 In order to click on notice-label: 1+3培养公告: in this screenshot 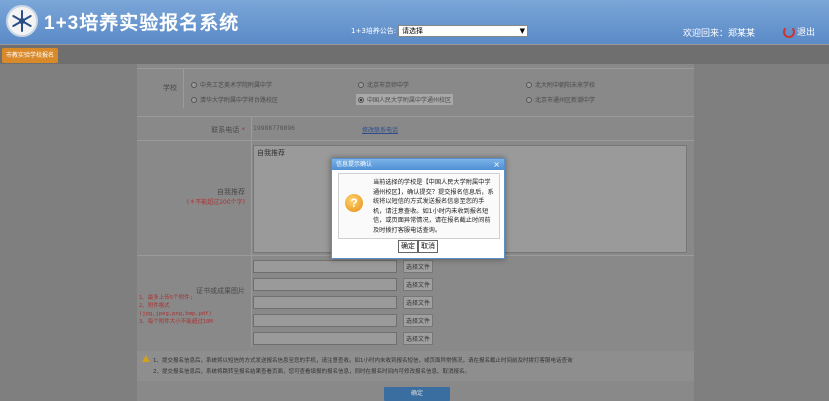, I will do `click(374, 31)`.